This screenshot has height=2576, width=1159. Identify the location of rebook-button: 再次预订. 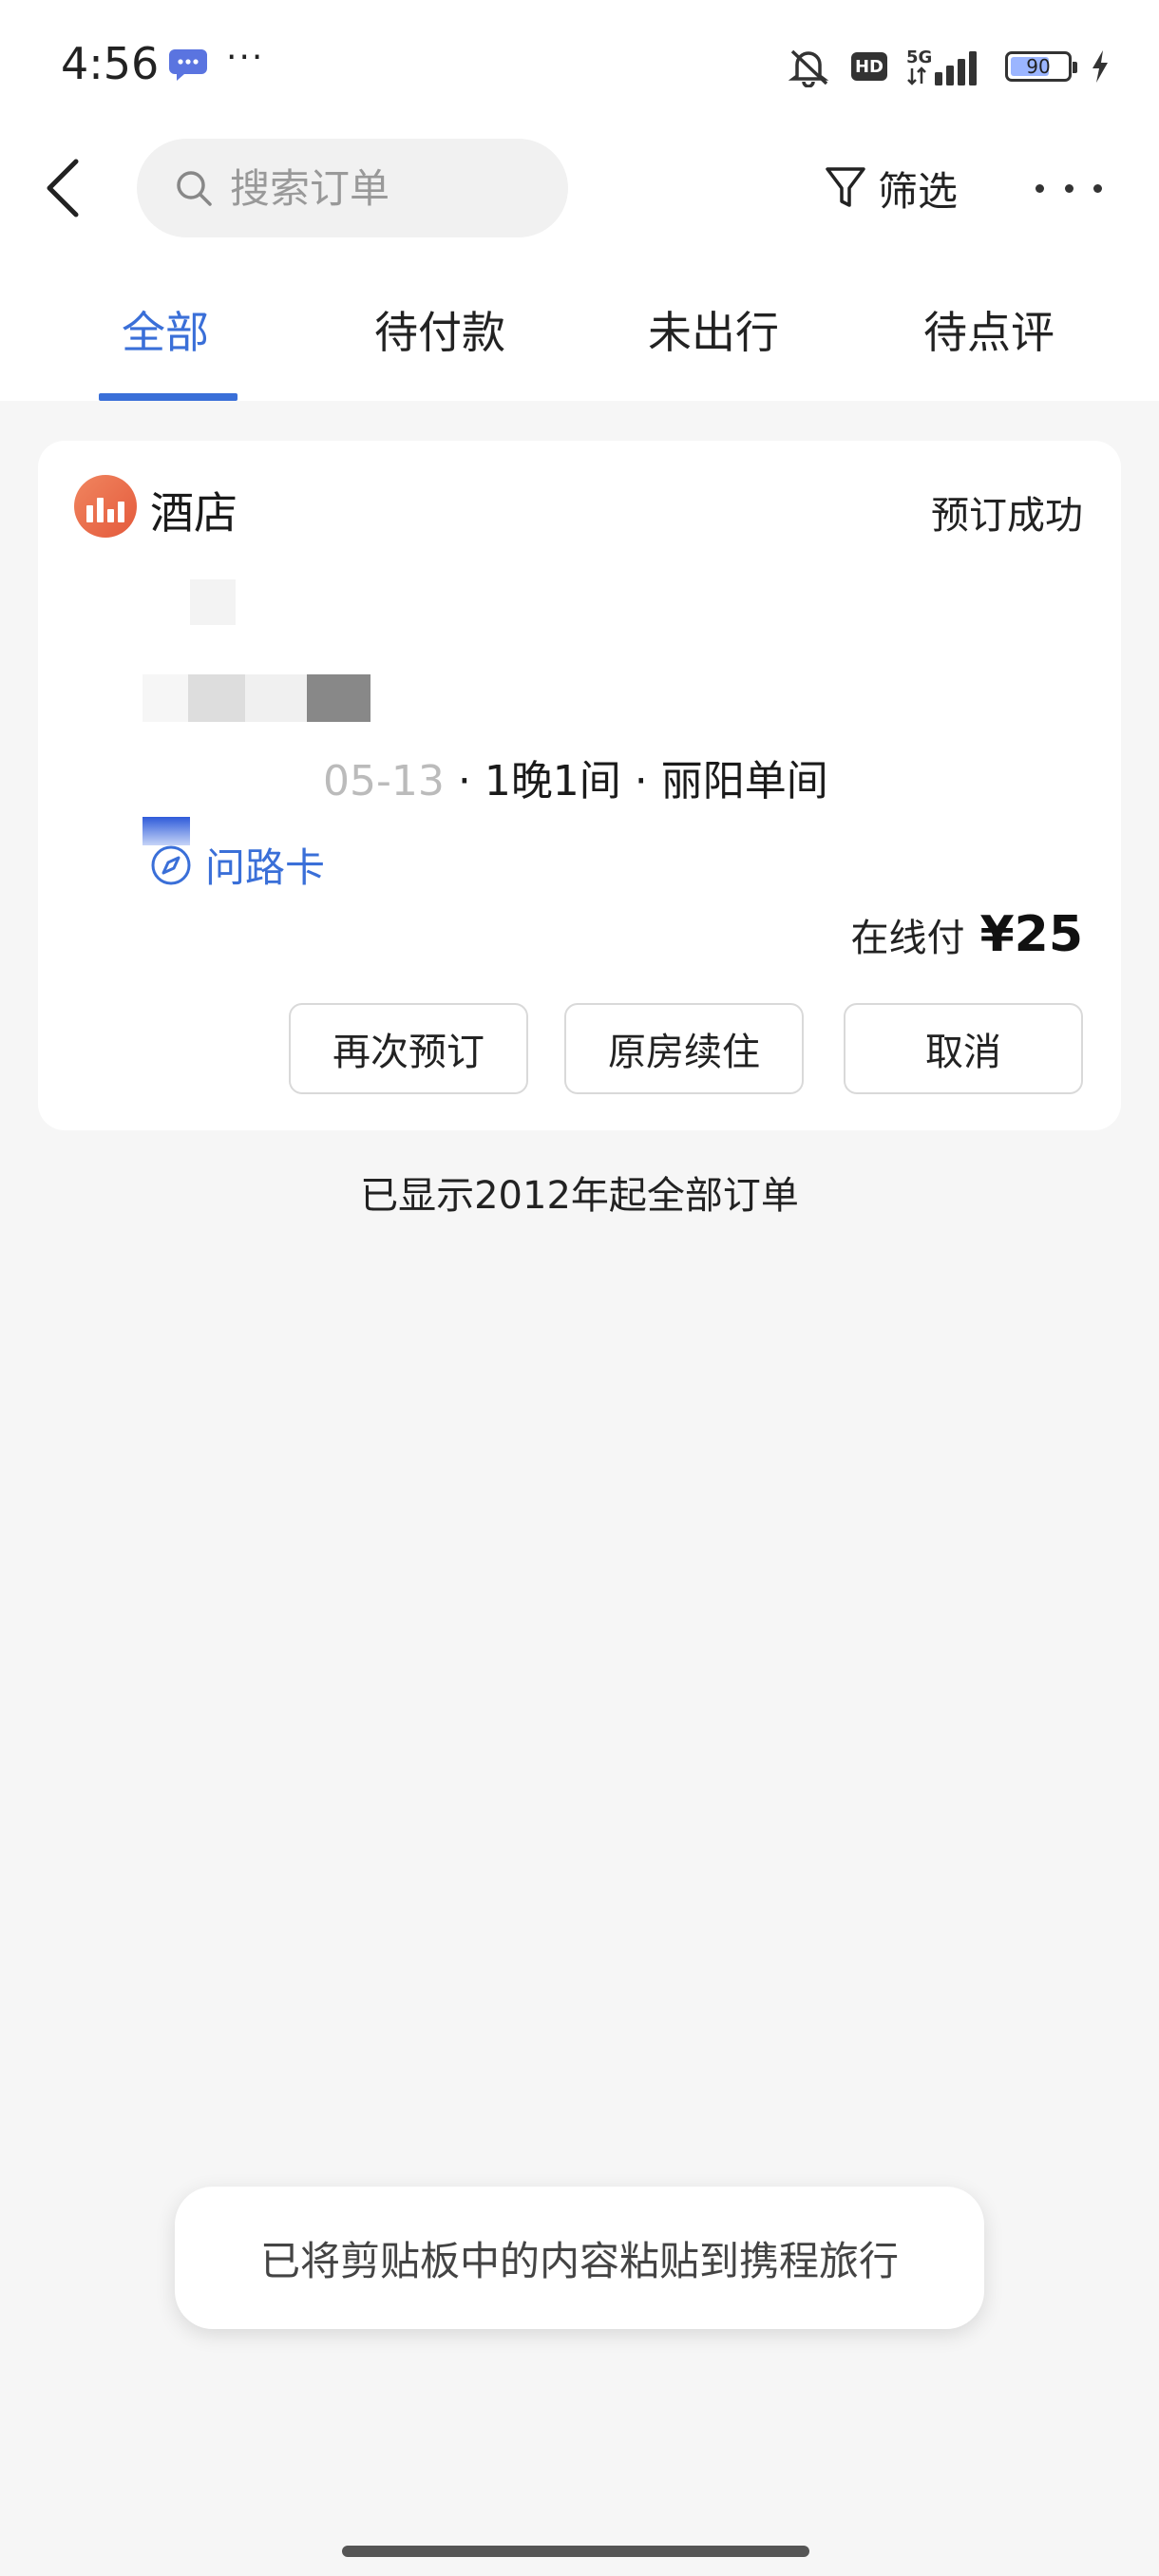
(408, 1048).